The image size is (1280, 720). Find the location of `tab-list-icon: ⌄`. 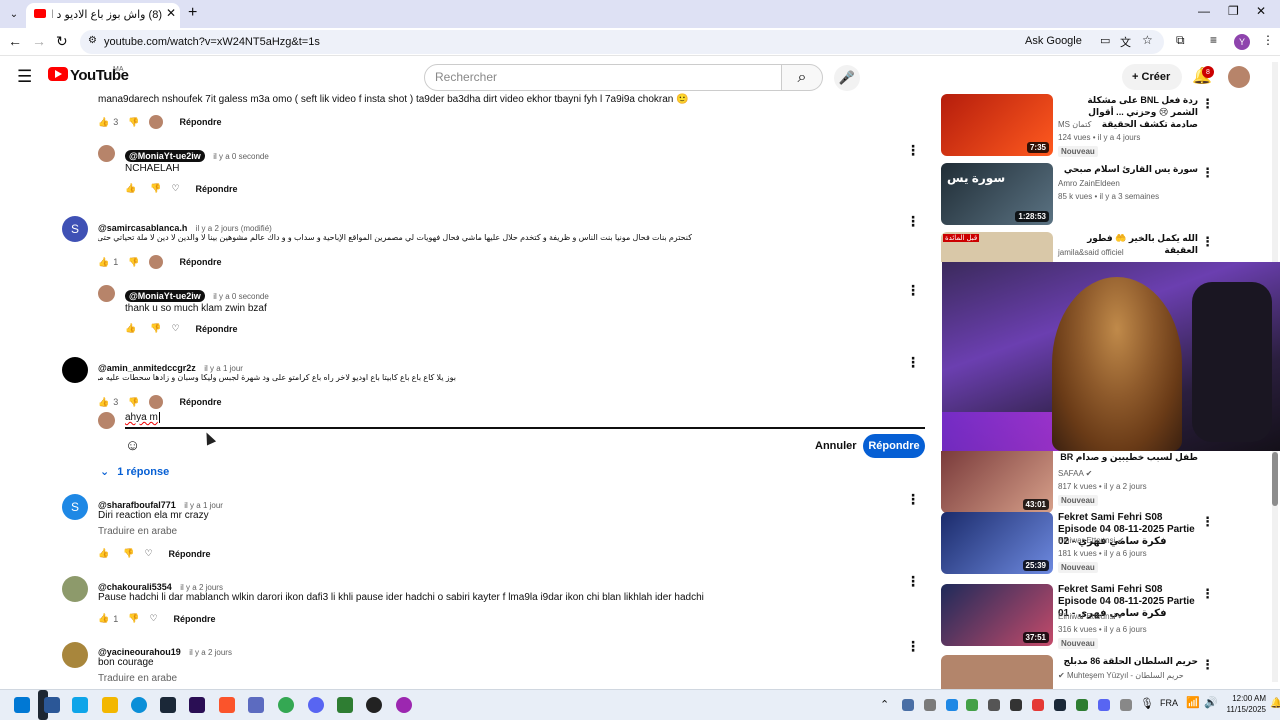

tab-list-icon: ⌄ is located at coordinates (14, 14).